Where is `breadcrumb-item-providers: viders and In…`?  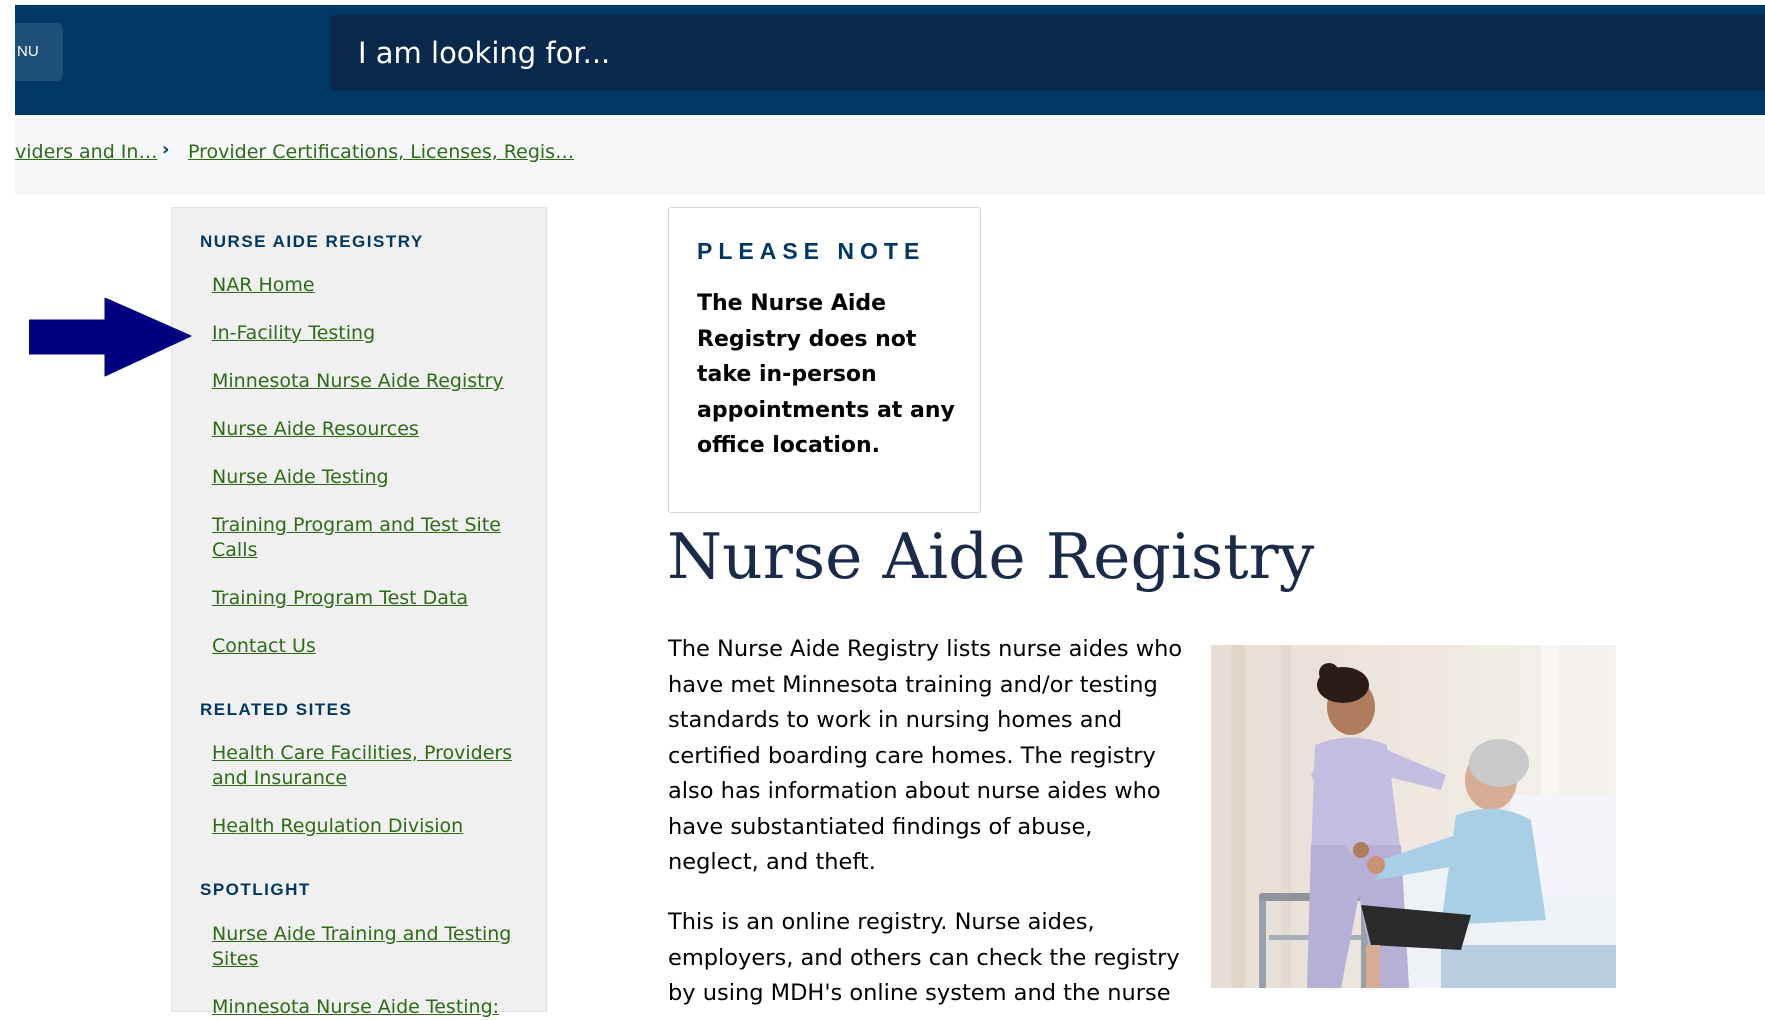
breadcrumb-item-providers: viders and In… is located at coordinates (86, 152).